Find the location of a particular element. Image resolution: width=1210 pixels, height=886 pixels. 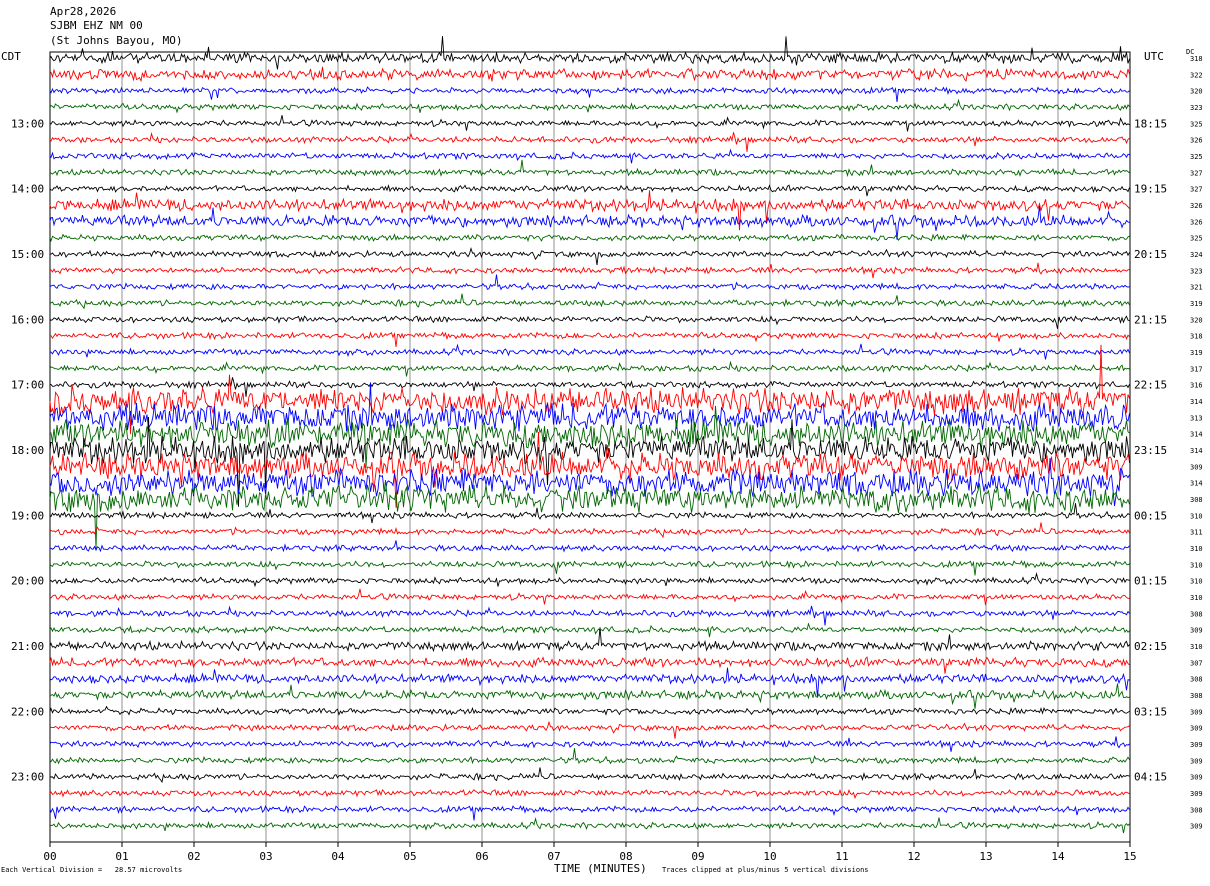

x-tick-label: 15 is located at coordinates (1129, 856).